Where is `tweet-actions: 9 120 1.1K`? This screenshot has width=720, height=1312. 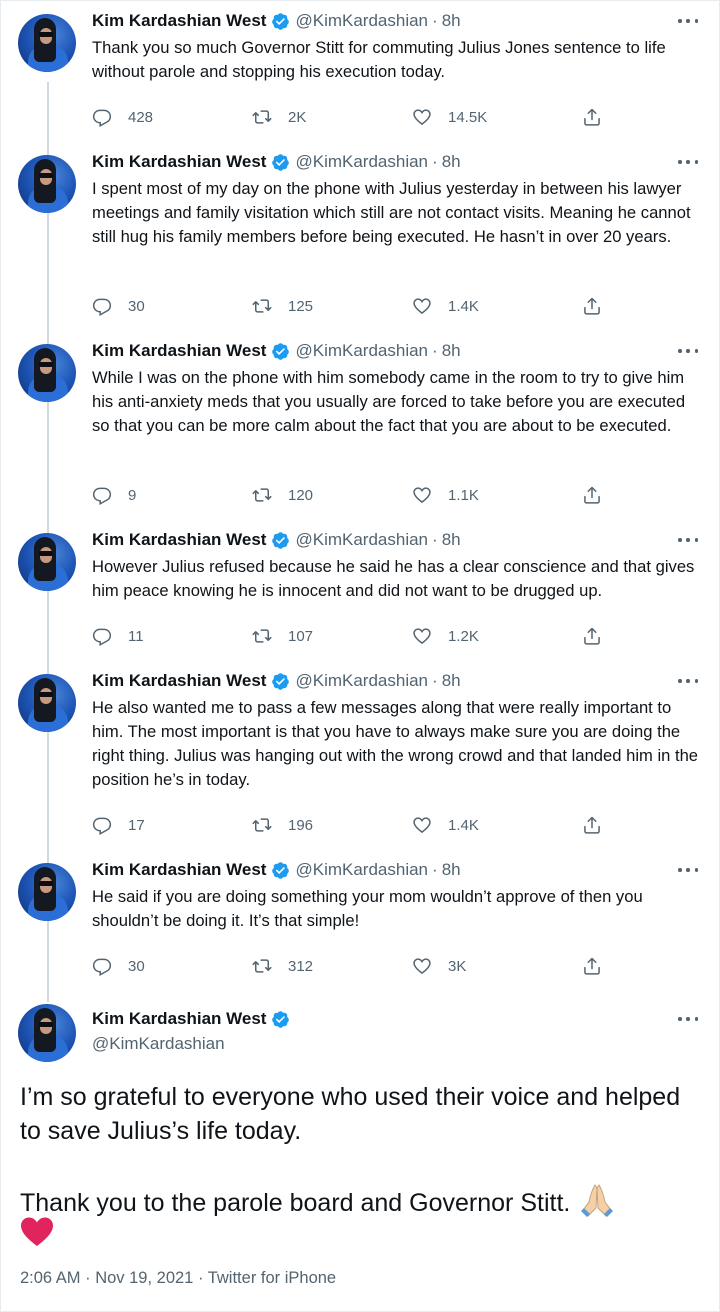 tweet-actions: 9 120 1.1K is located at coordinates (352, 495).